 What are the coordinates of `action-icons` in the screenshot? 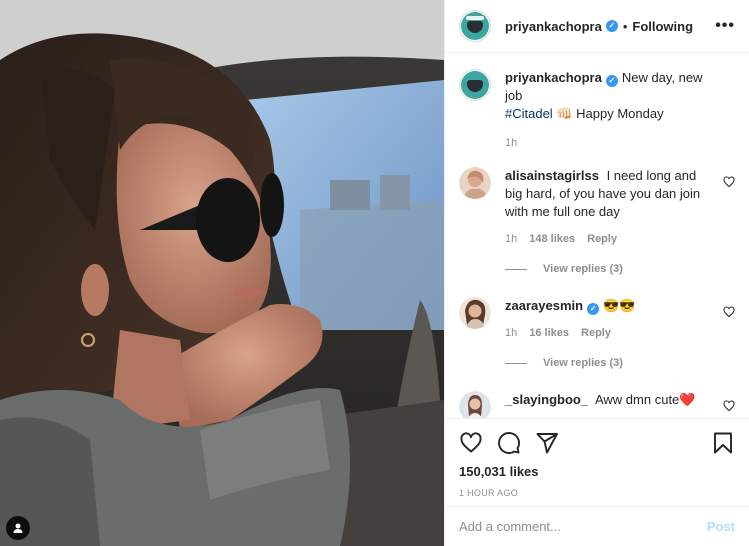 It's located at (597, 443).